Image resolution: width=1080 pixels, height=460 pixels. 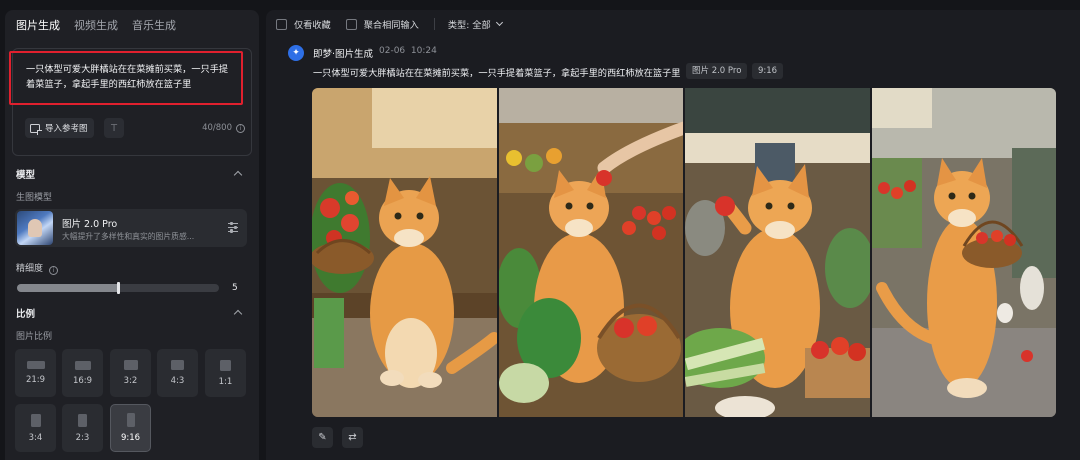 I want to click on ratio-option-1-1: 1:1, so click(x=225, y=373).